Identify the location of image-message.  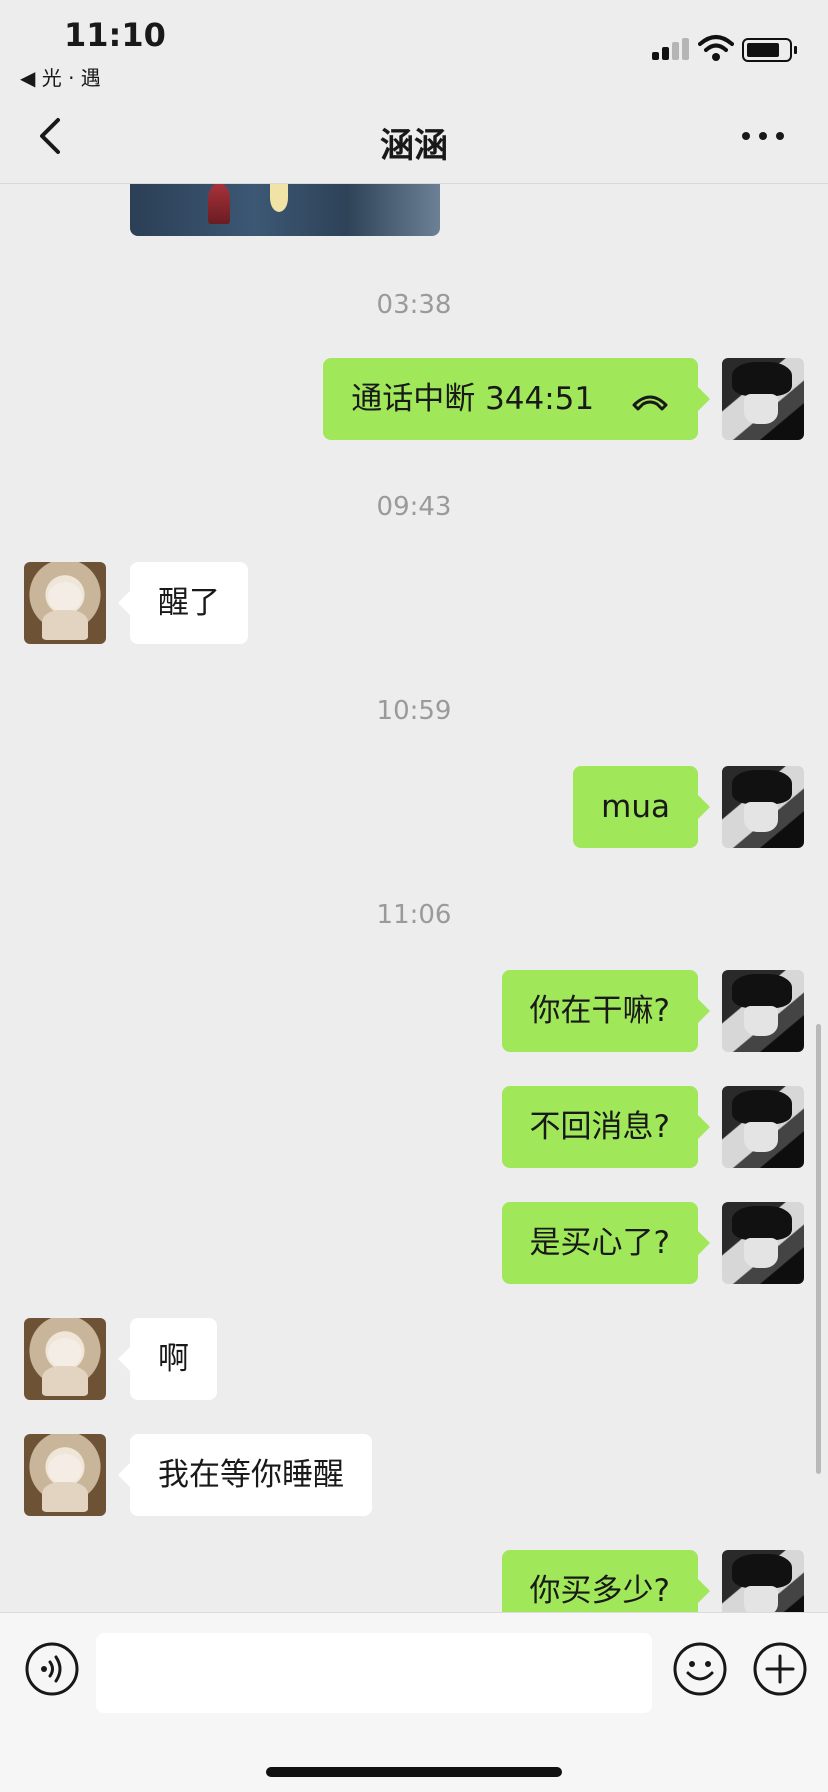
(285, 210).